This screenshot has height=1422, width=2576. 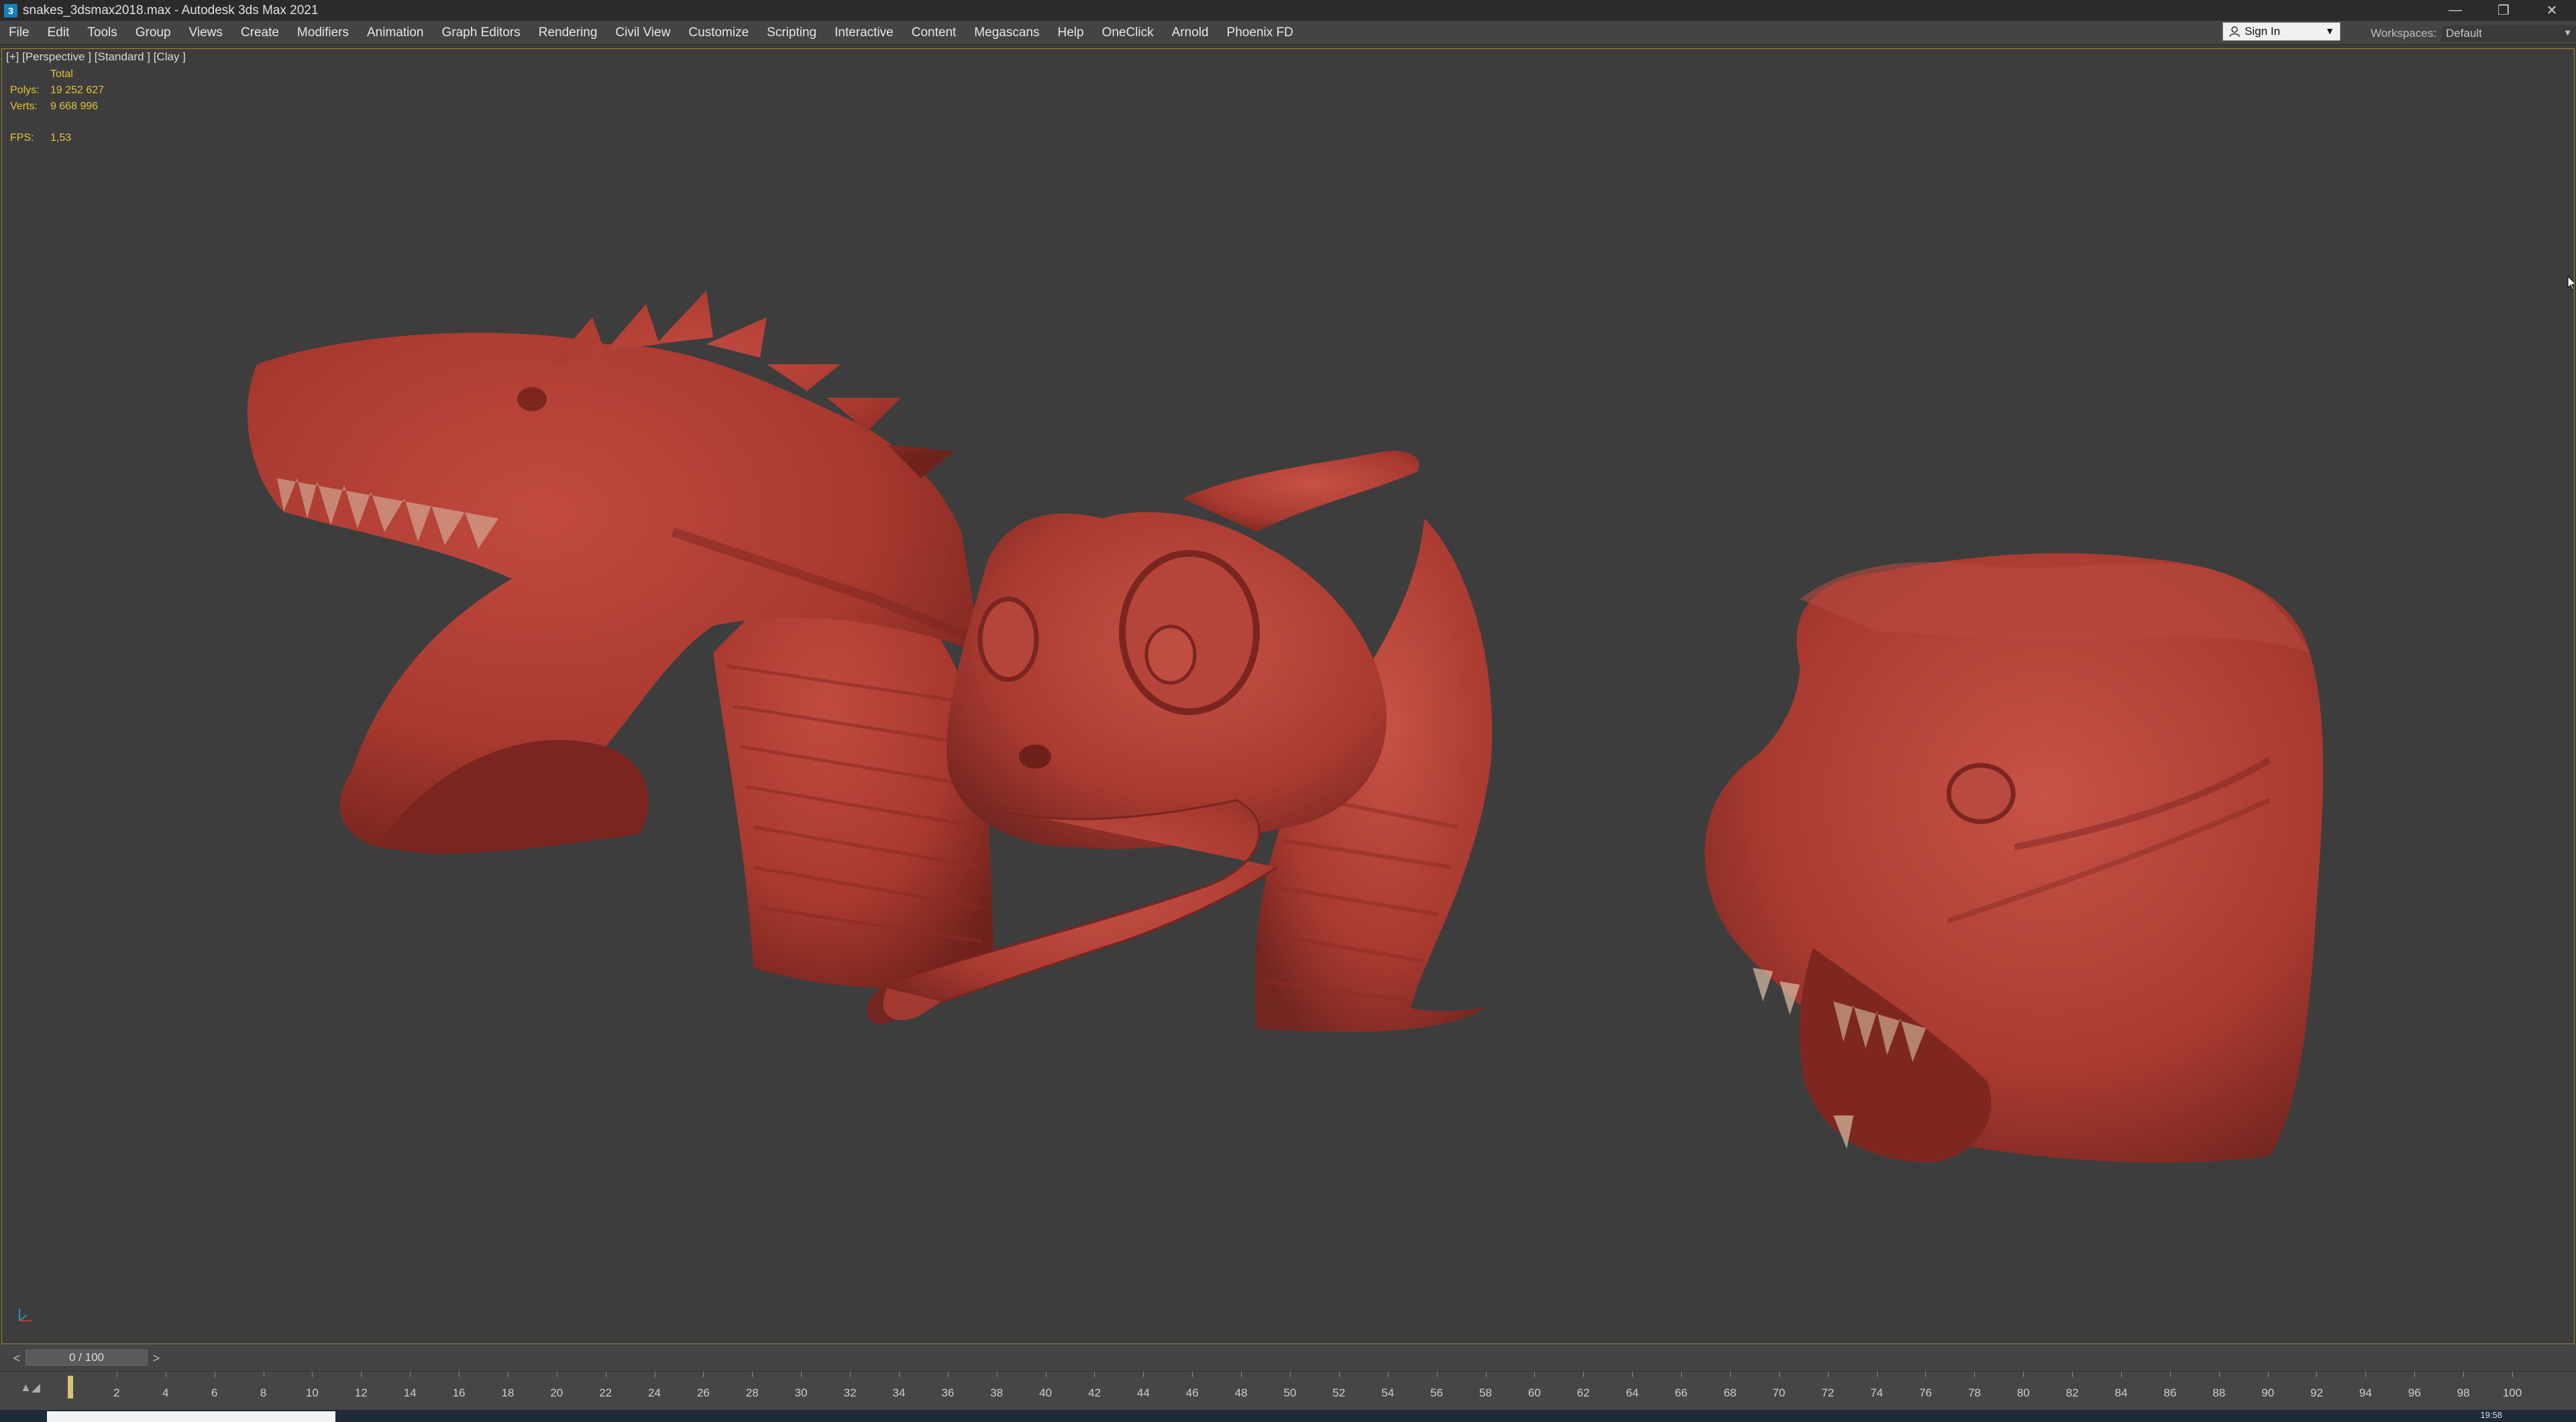 I want to click on frame-tick-label: 10, so click(x=312, y=1393).